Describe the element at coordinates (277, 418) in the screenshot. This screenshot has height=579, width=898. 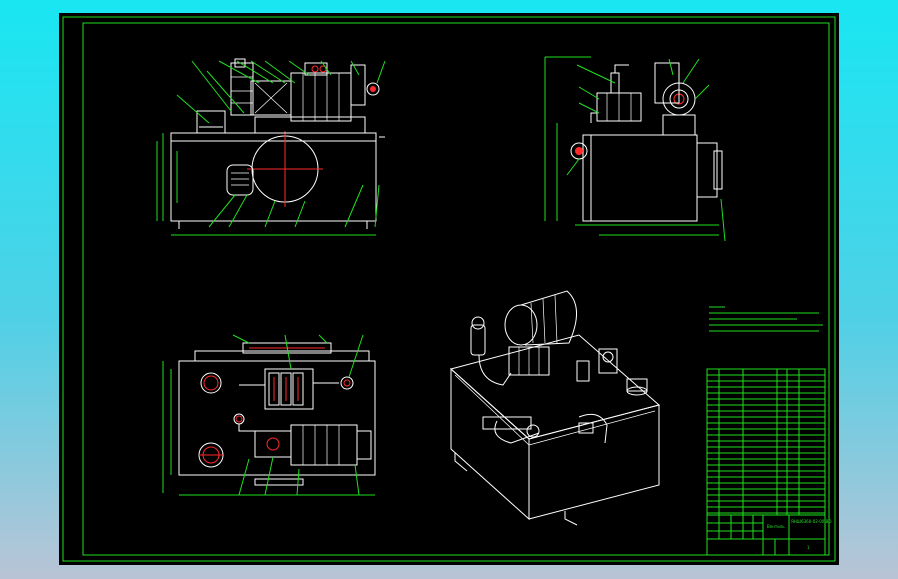
I see `top-tank` at that location.